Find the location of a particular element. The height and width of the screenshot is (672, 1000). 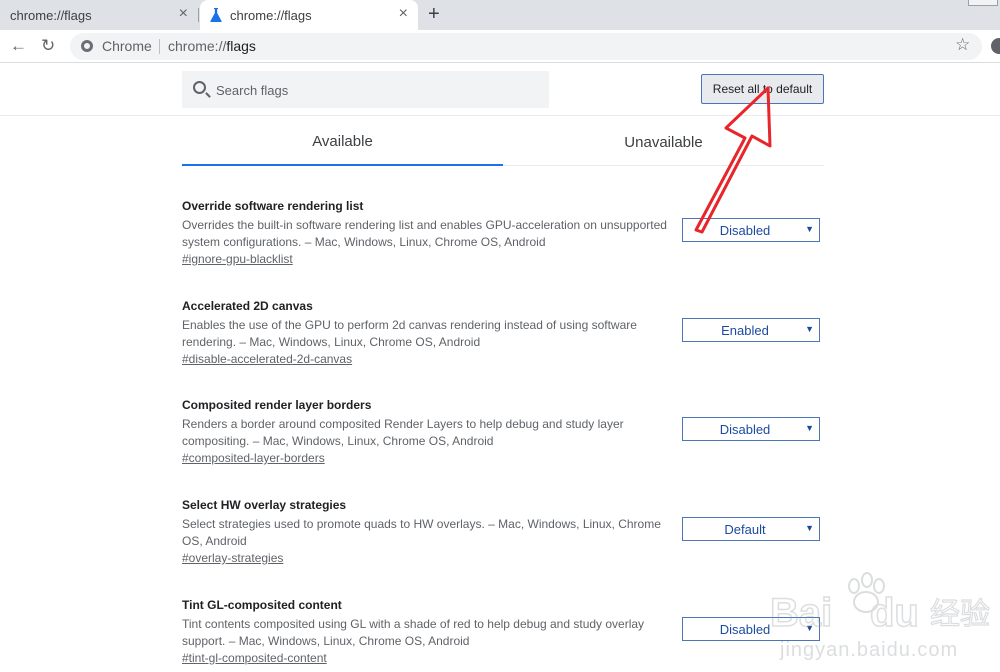

experiment-title: Tint GL-composited content is located at coordinates (262, 605).